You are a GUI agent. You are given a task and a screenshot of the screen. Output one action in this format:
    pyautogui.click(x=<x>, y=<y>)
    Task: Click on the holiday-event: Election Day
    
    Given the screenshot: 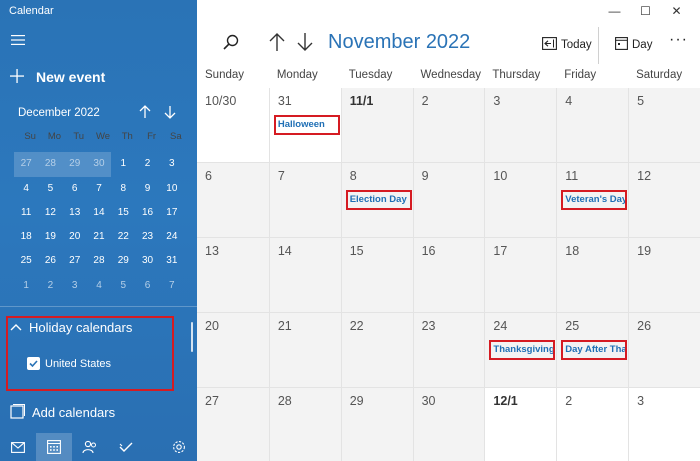 What is the action you would take?
    pyautogui.click(x=378, y=200)
    